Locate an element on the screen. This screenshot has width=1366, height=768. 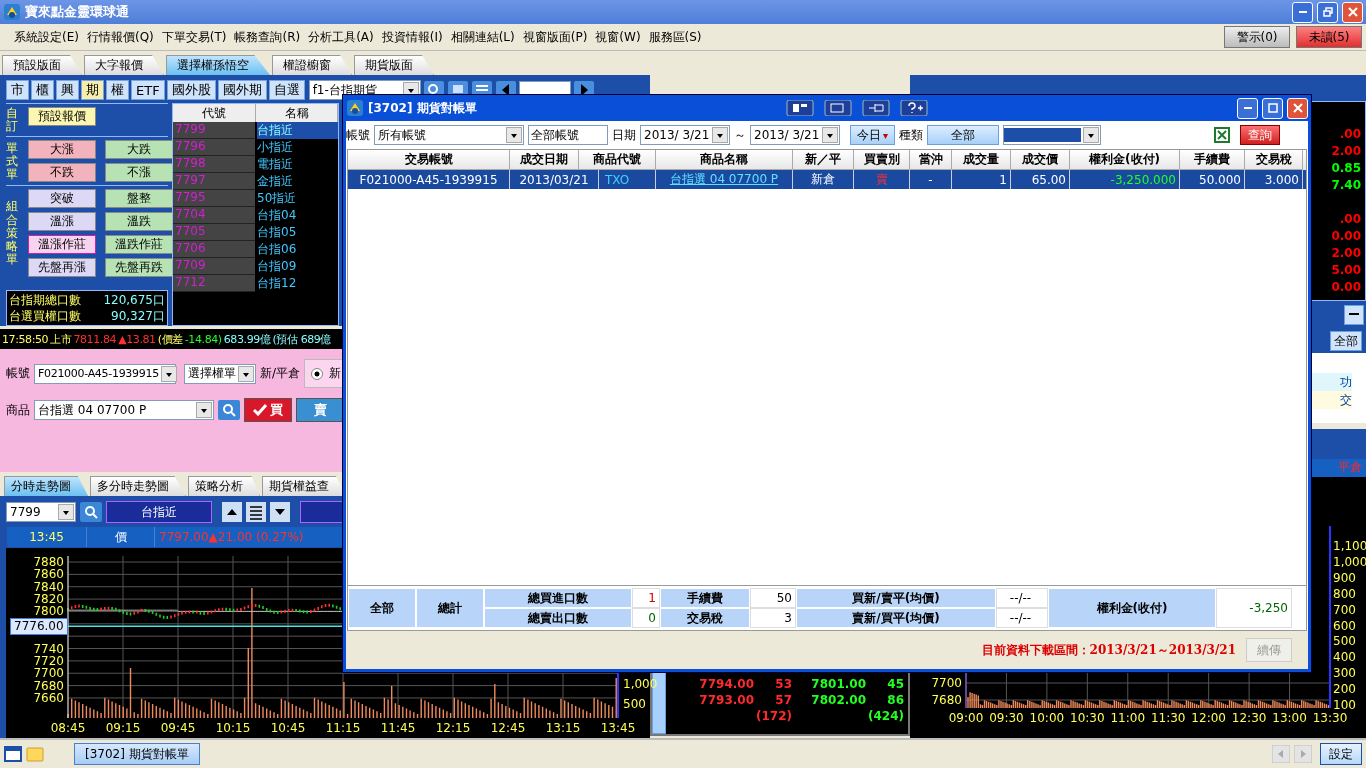
quote-value: 0.85 is located at coordinates (1346, 168).